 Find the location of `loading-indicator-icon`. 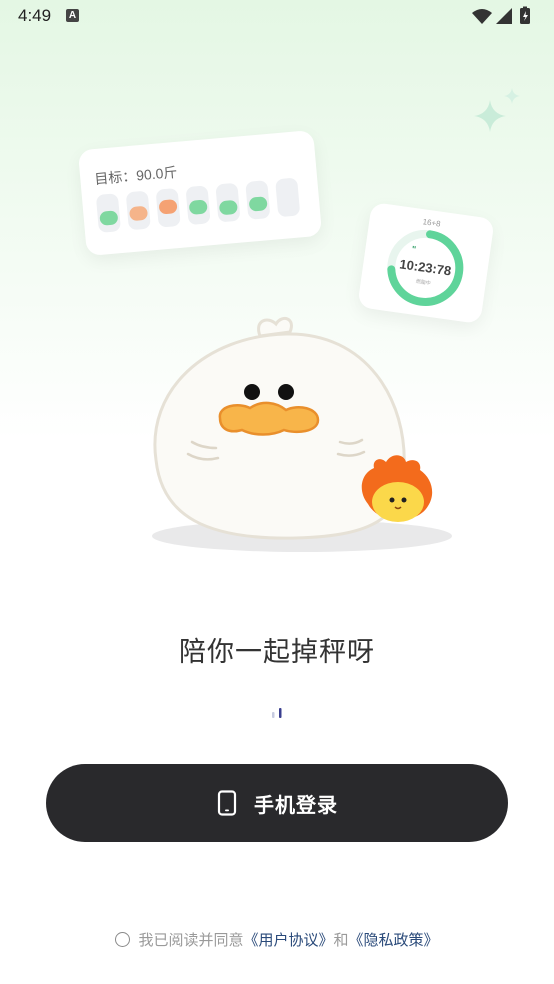

loading-indicator-icon is located at coordinates (277, 713).